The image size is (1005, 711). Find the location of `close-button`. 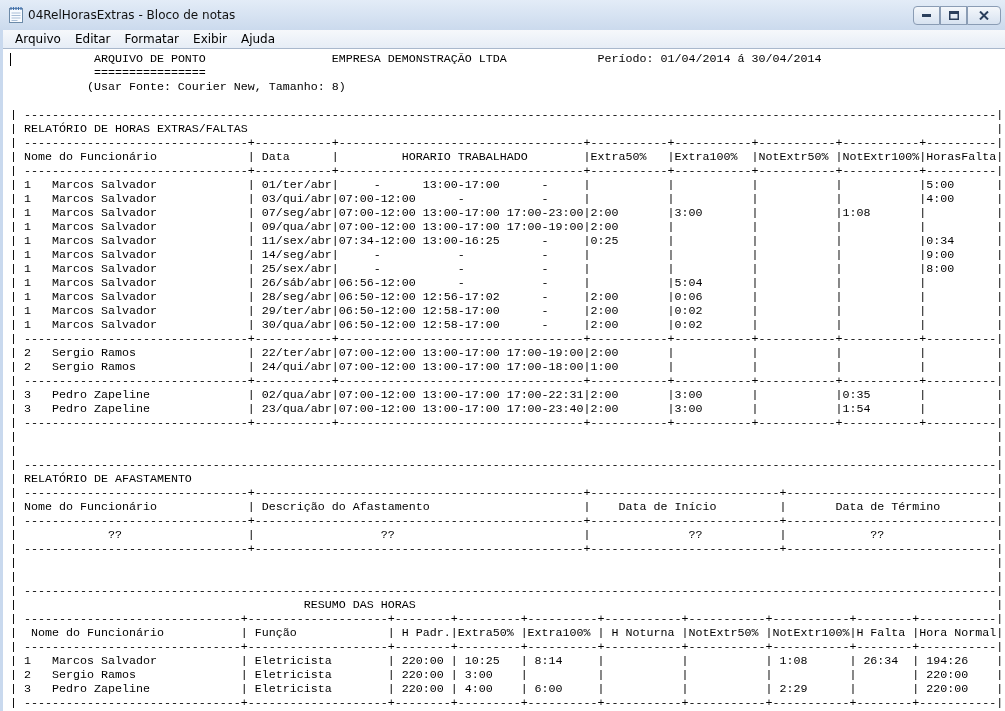

close-button is located at coordinates (984, 15).